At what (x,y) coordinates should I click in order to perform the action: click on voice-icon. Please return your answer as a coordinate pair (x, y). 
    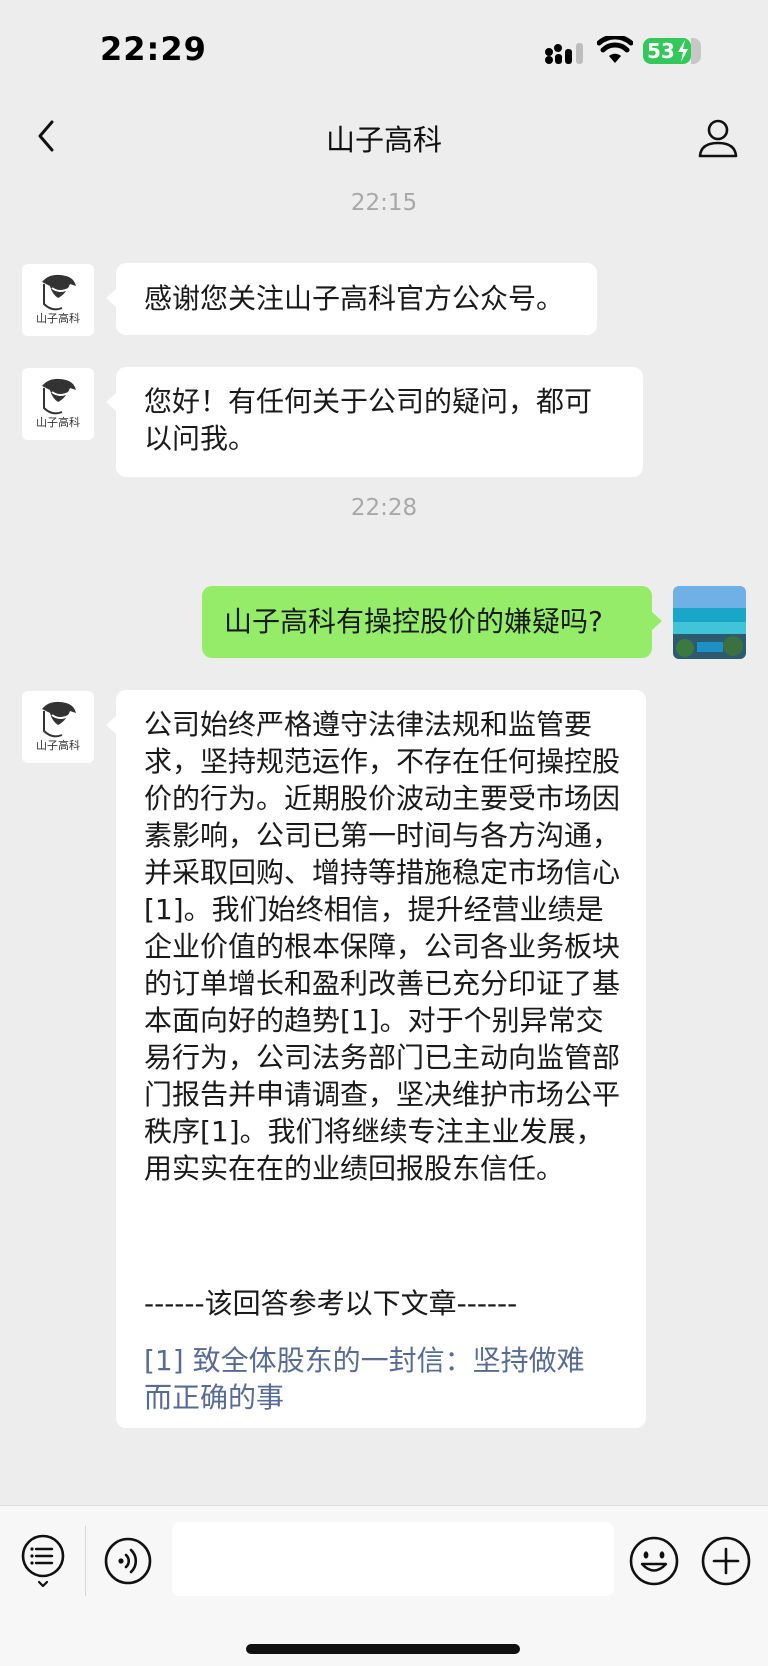
    Looking at the image, I should click on (128, 1561).